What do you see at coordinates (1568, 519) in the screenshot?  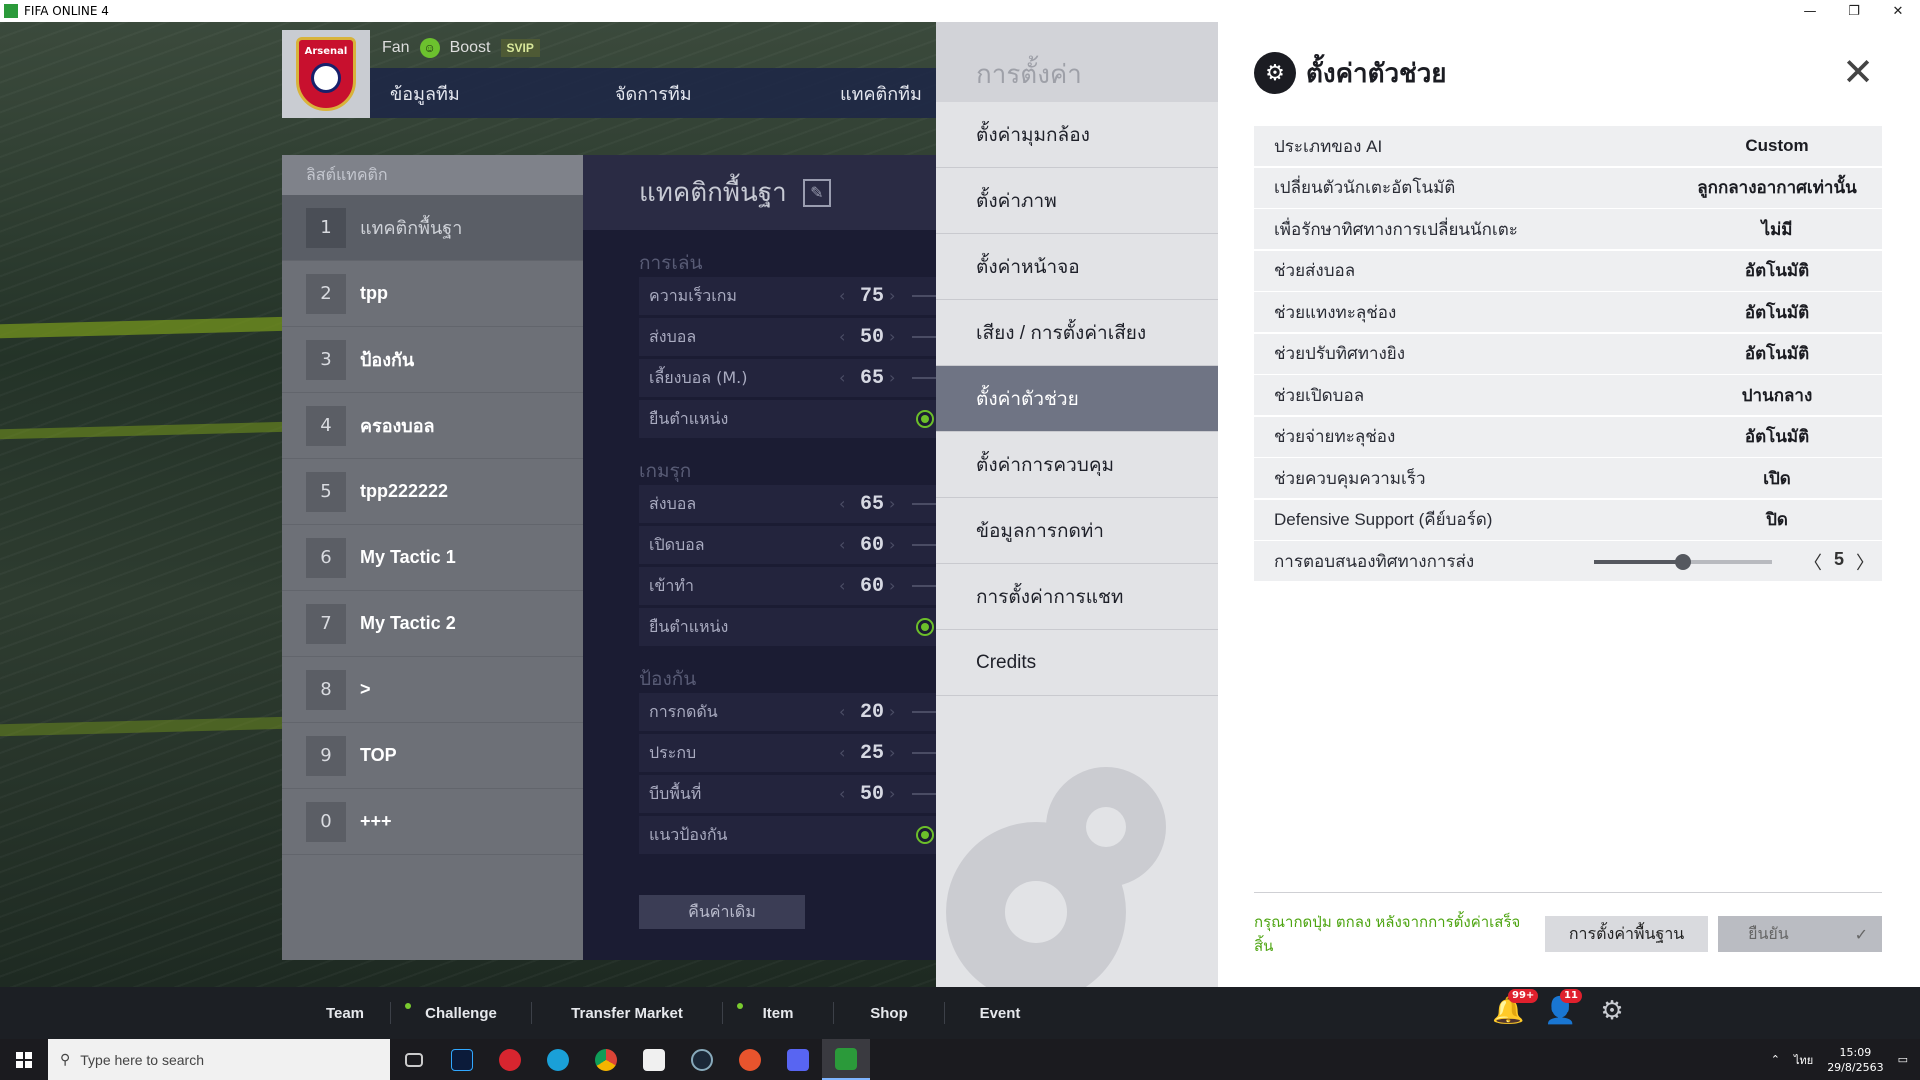 I see `assist-setting-row: Defensive Support (คีย์บอร์ด) ปิด` at bounding box center [1568, 519].